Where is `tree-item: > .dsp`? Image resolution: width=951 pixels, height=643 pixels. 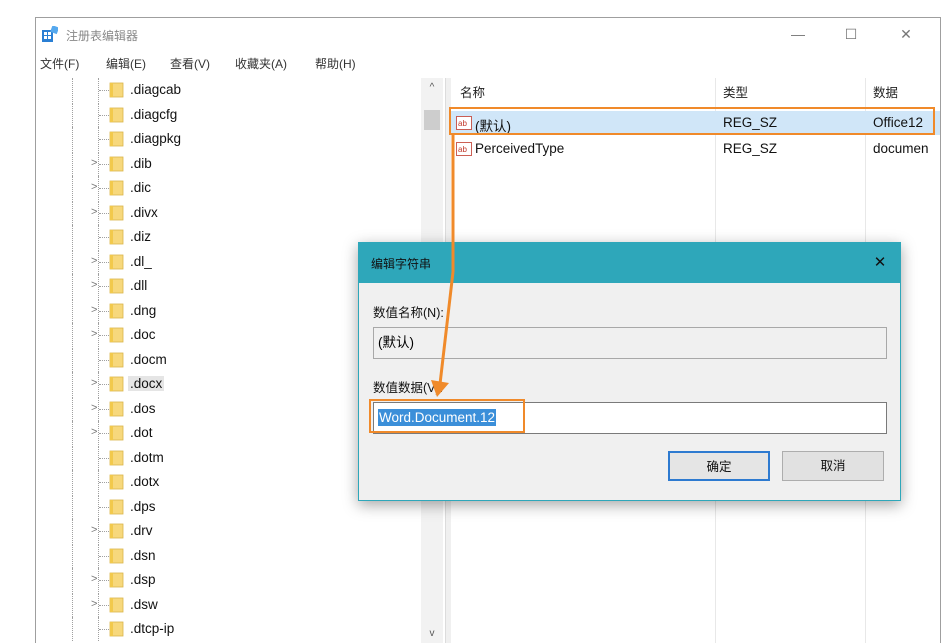 tree-item: > .dsp is located at coordinates (228, 580).